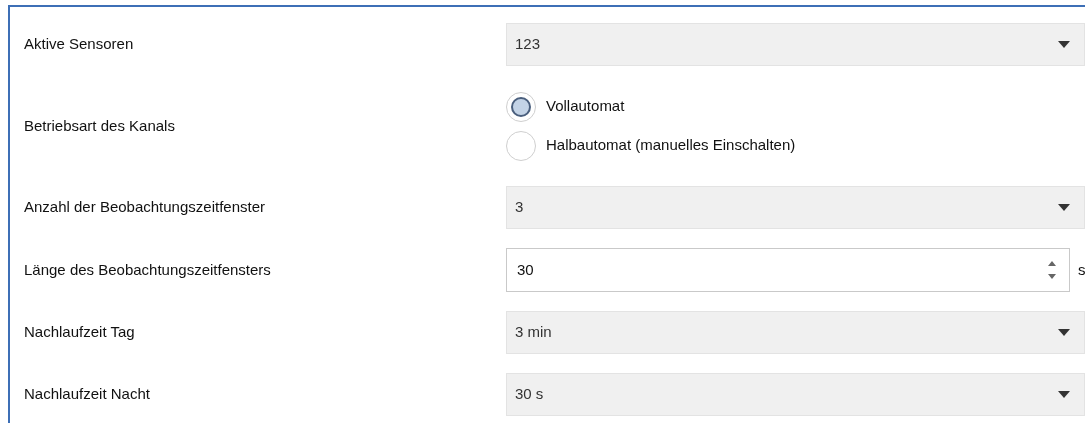  I want to click on unit-label: s, so click(1081, 269).